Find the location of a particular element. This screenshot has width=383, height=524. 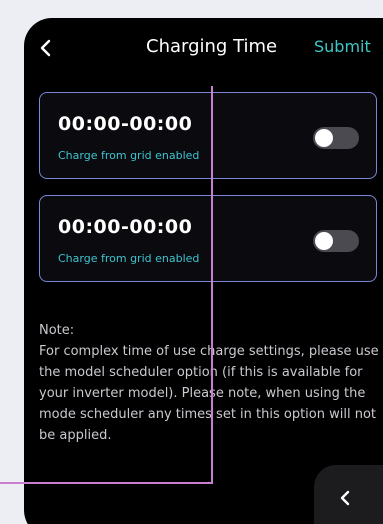

page-title: Charging Time is located at coordinates (212, 46).